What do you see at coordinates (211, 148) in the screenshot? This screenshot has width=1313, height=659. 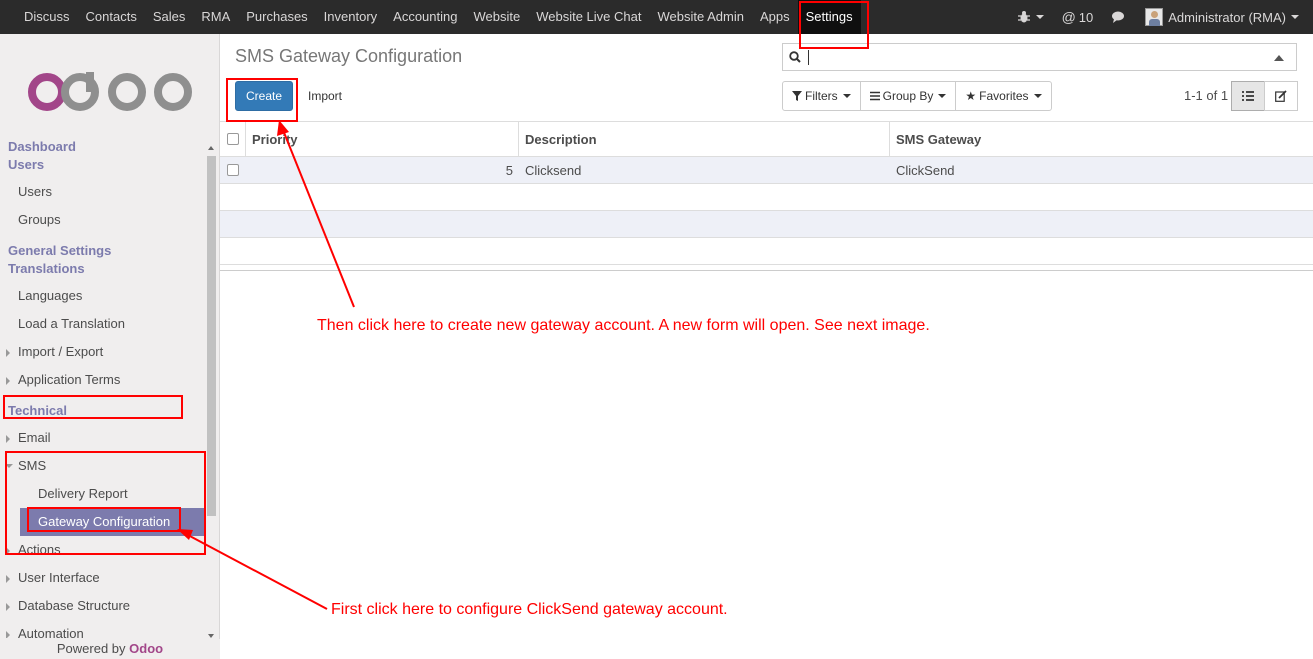 I see `scroll-up-icon` at bounding box center [211, 148].